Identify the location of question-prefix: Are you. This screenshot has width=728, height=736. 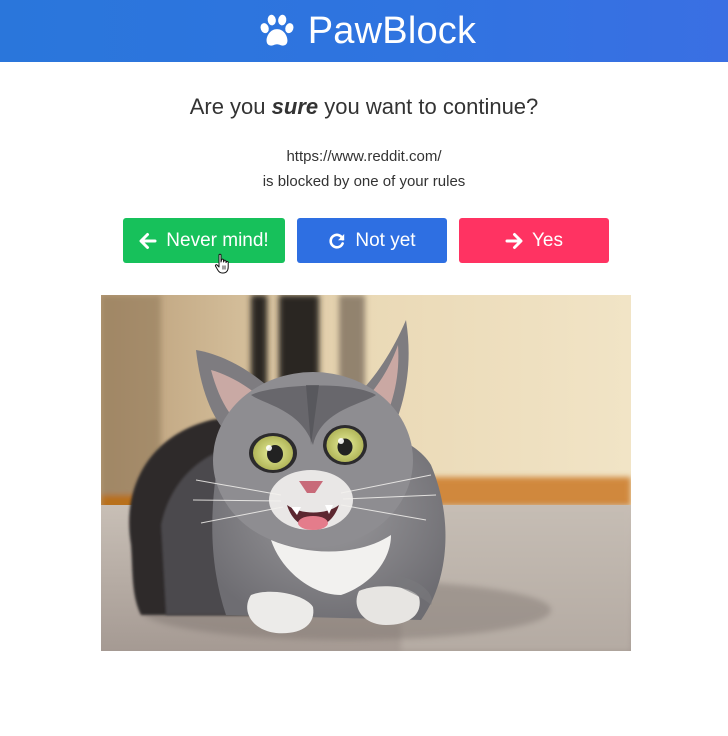
(230, 106).